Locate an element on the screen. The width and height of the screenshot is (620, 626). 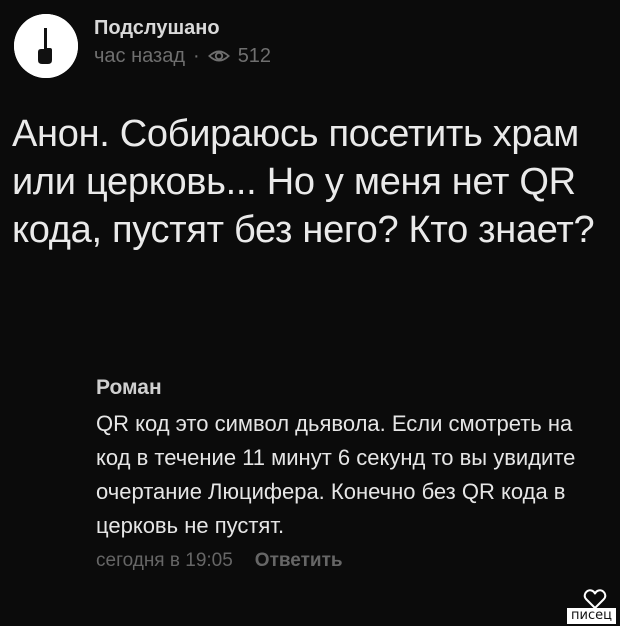
post-header: Подслушано час назад · 512 is located at coordinates (310, 46).